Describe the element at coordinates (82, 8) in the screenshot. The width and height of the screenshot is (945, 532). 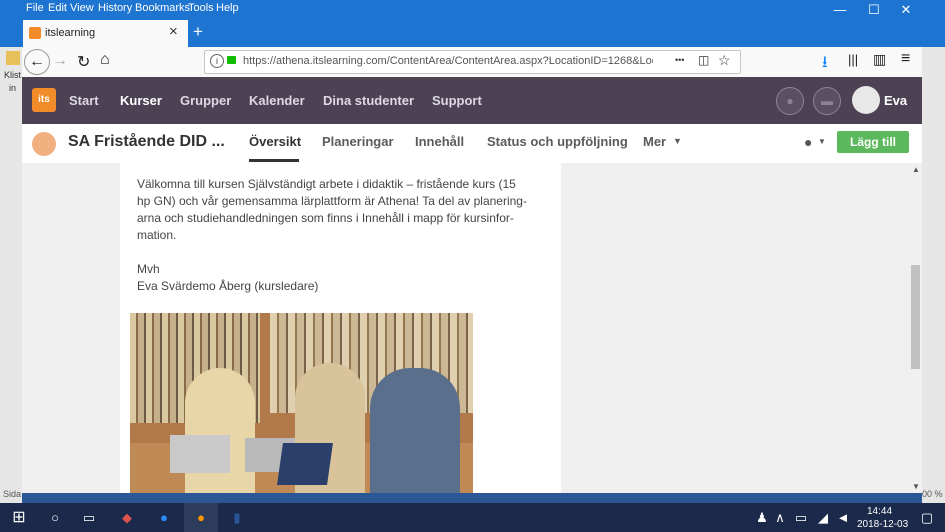
I see `menu-view: View` at that location.